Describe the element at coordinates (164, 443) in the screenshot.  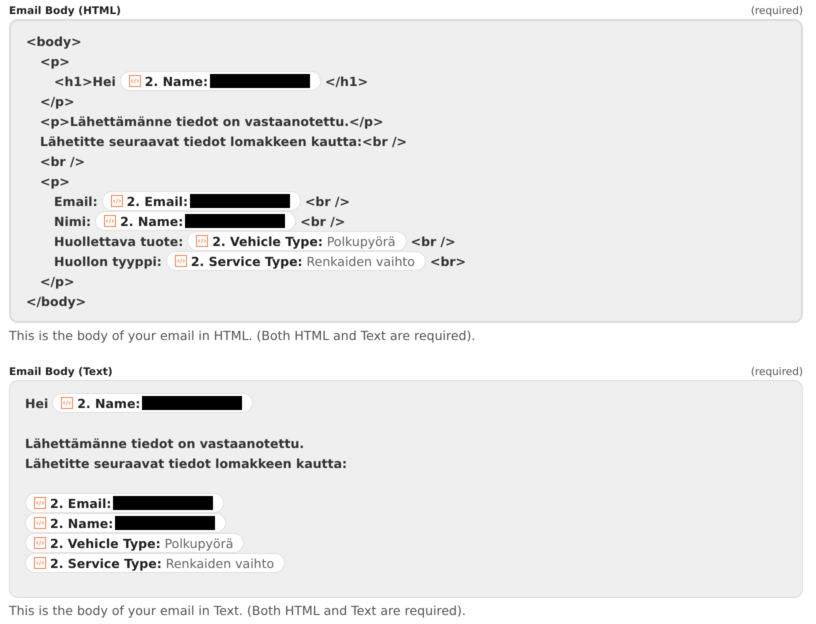
I see `code-text: Lähettämänne tiedot on vastaanotettu.` at that location.